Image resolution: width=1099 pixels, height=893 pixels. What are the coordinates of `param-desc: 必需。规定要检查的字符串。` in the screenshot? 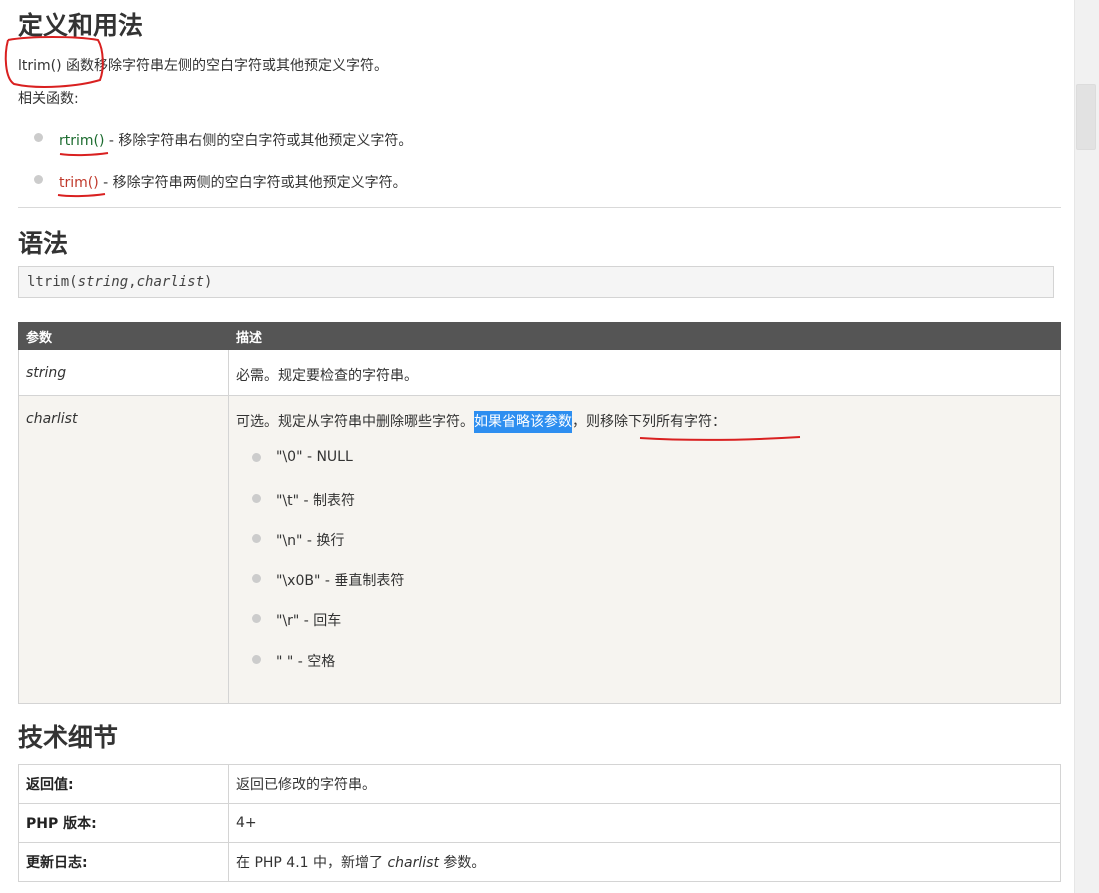 It's located at (644, 372).